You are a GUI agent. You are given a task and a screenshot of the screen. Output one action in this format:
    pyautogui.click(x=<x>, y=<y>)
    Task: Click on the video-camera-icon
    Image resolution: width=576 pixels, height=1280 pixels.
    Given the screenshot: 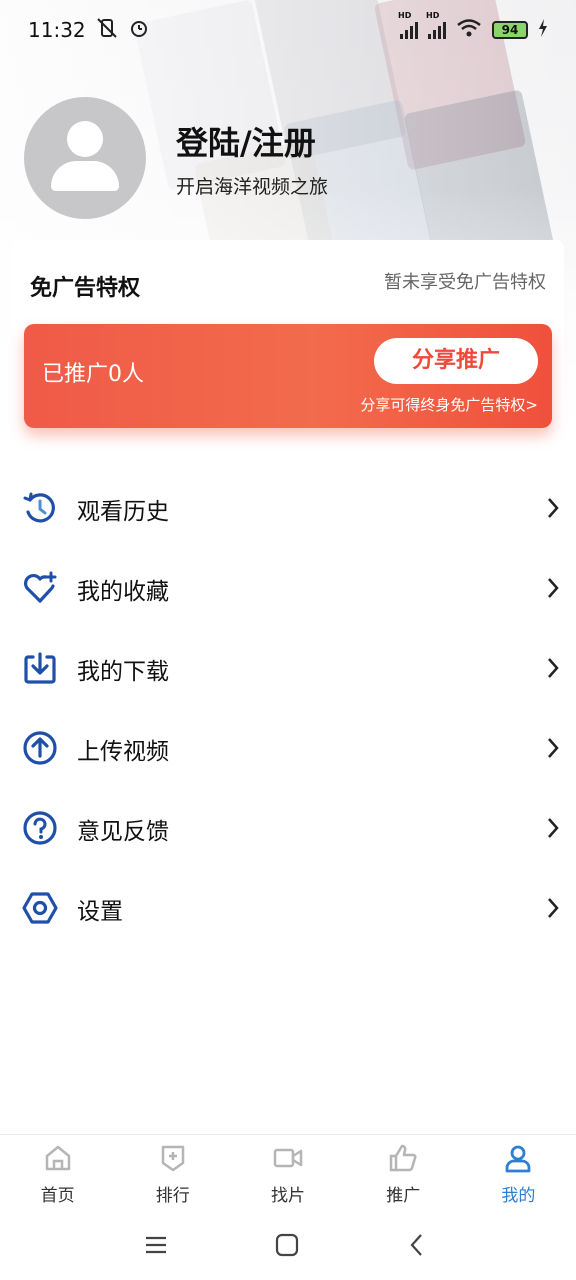 What is the action you would take?
    pyautogui.click(x=288, y=1158)
    